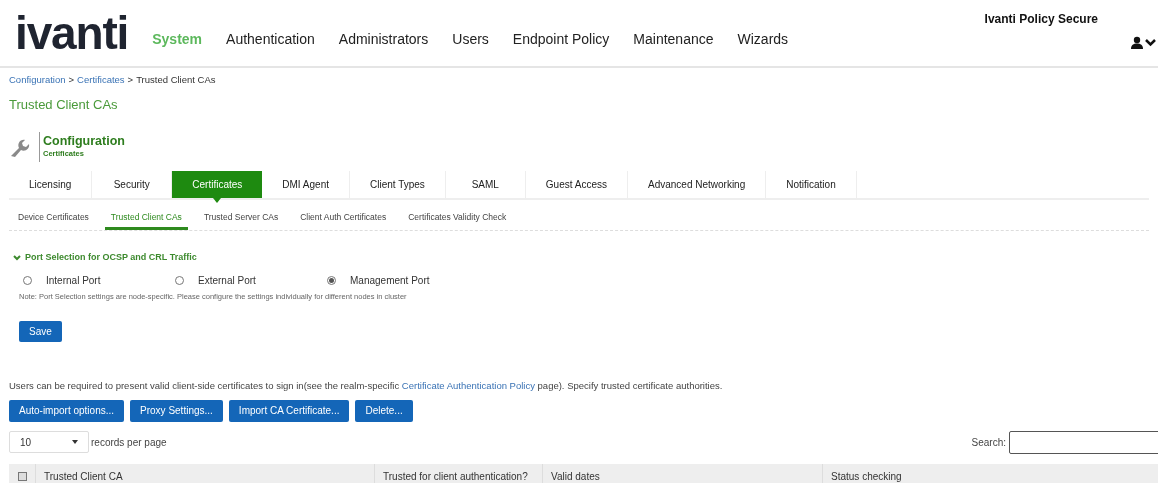 The height and width of the screenshot is (483, 1158). I want to click on search-label: Search:, so click(988, 442).